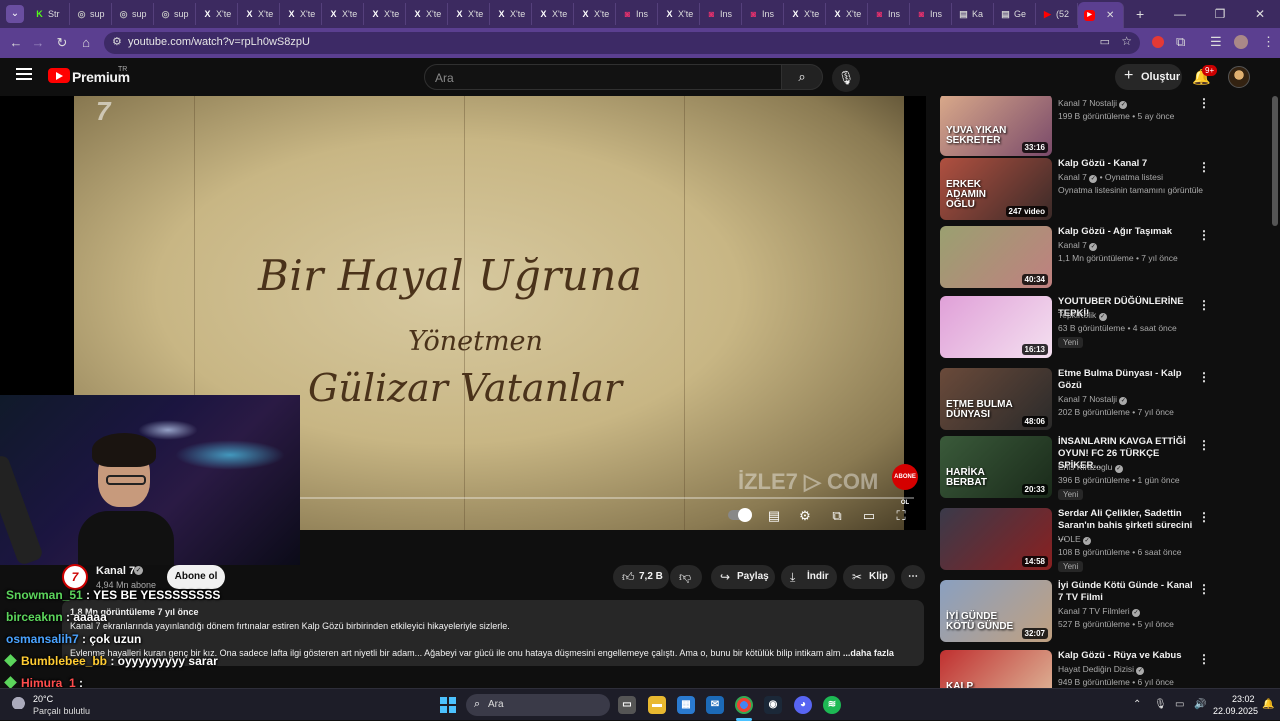 This screenshot has width=1280, height=721. What do you see at coordinates (1158, 42) in the screenshot?
I see `extension-red-icon` at bounding box center [1158, 42].